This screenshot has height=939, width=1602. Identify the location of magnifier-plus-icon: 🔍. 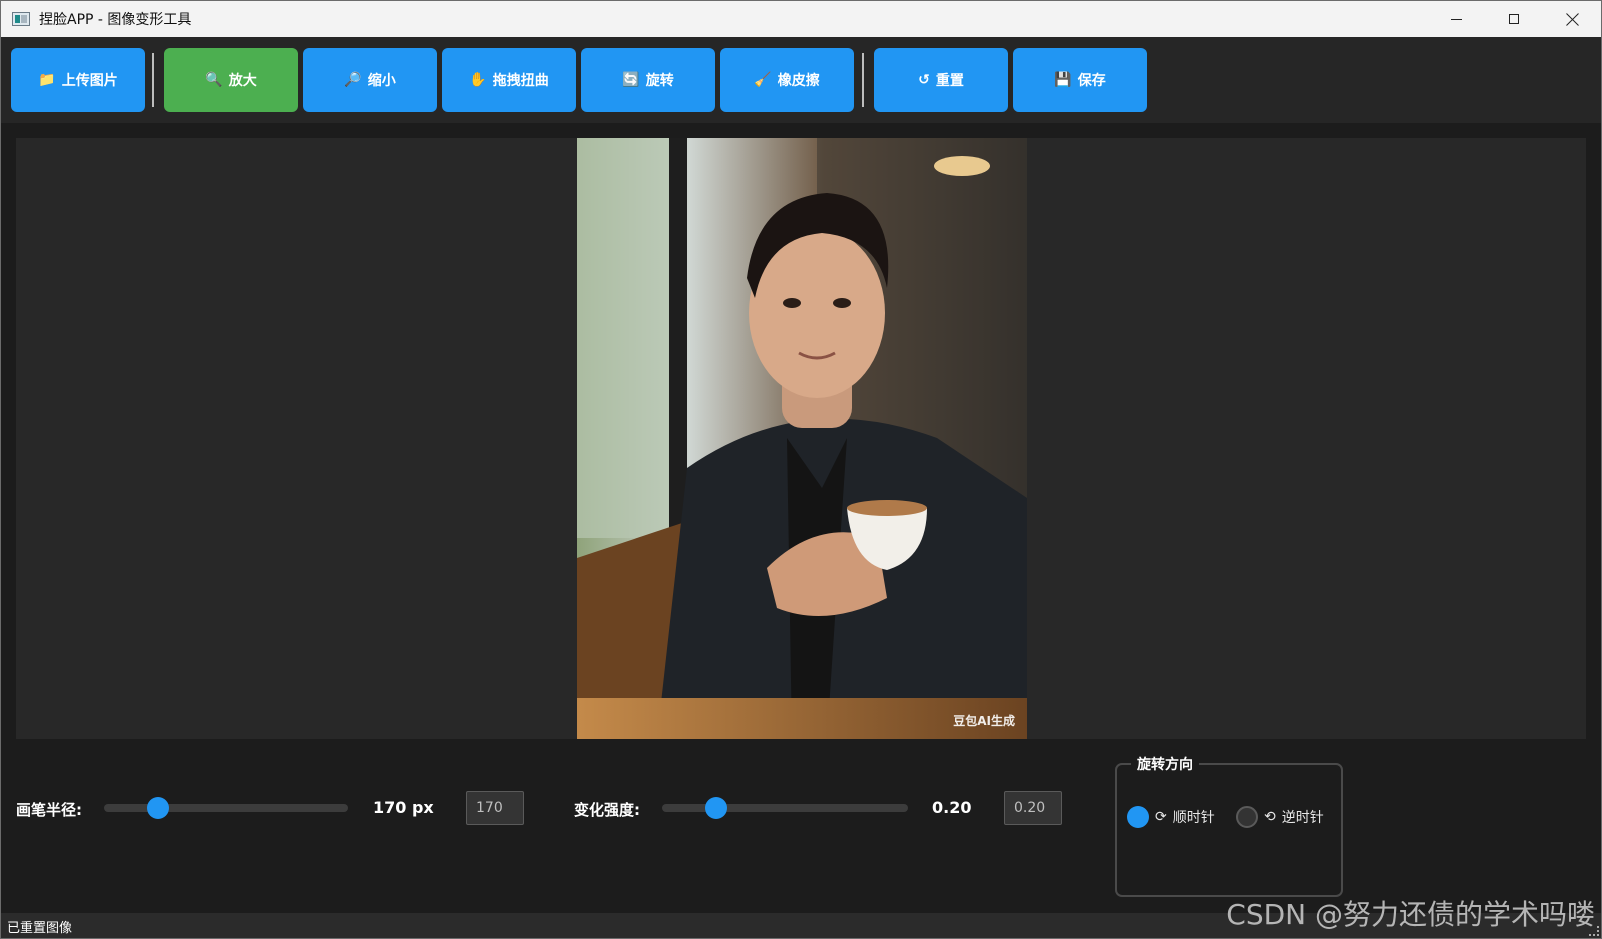
(214, 80).